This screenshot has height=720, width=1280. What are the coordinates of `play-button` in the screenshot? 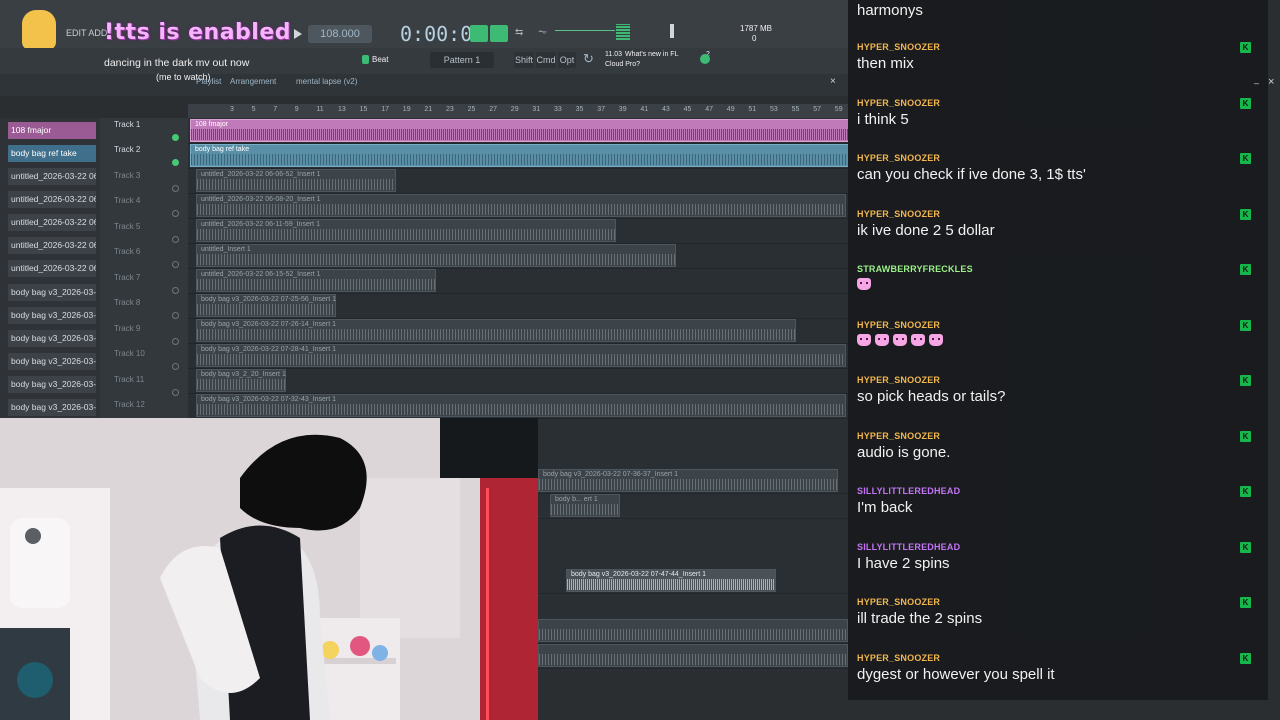 It's located at (298, 34).